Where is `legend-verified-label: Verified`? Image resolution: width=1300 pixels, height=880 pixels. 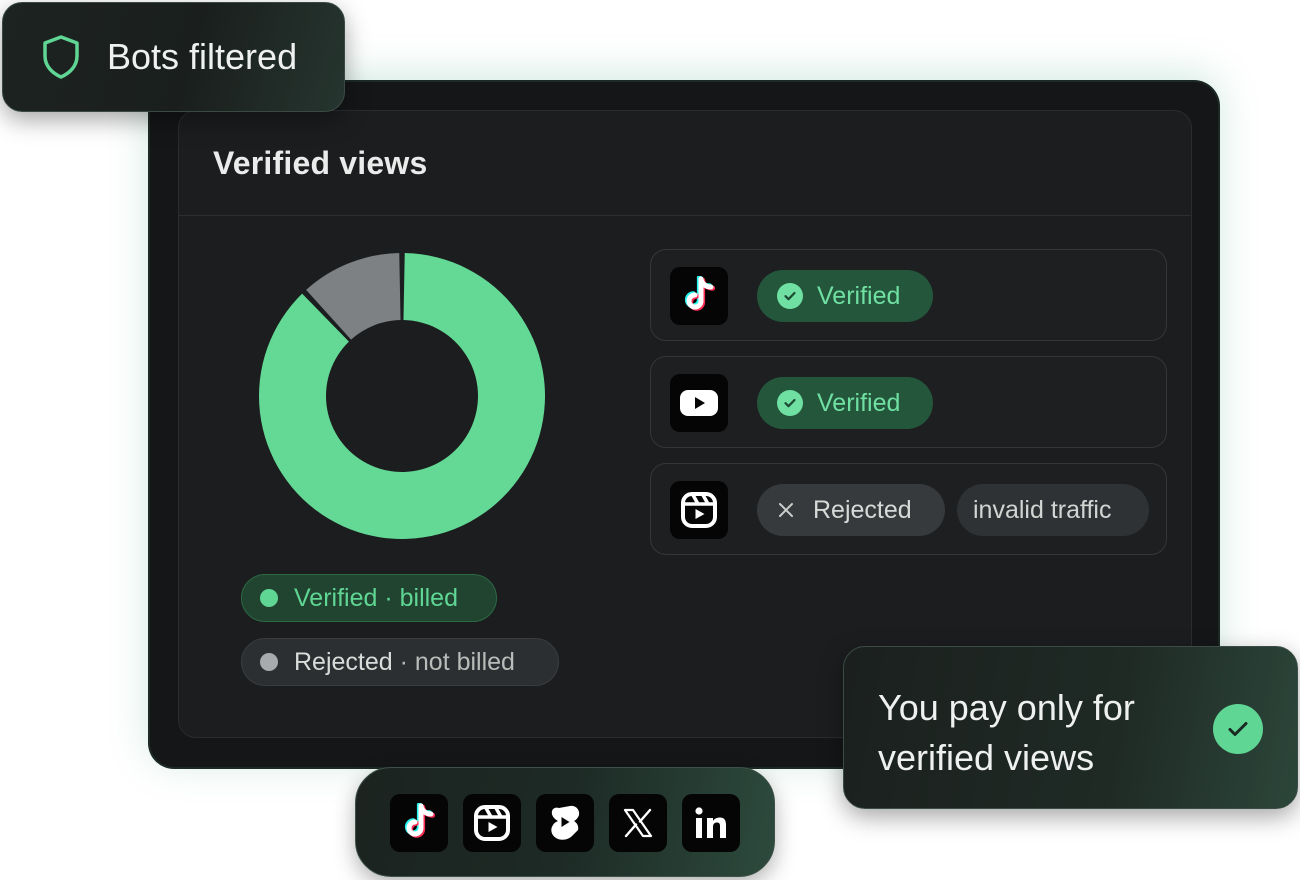 legend-verified-label: Verified is located at coordinates (336, 597).